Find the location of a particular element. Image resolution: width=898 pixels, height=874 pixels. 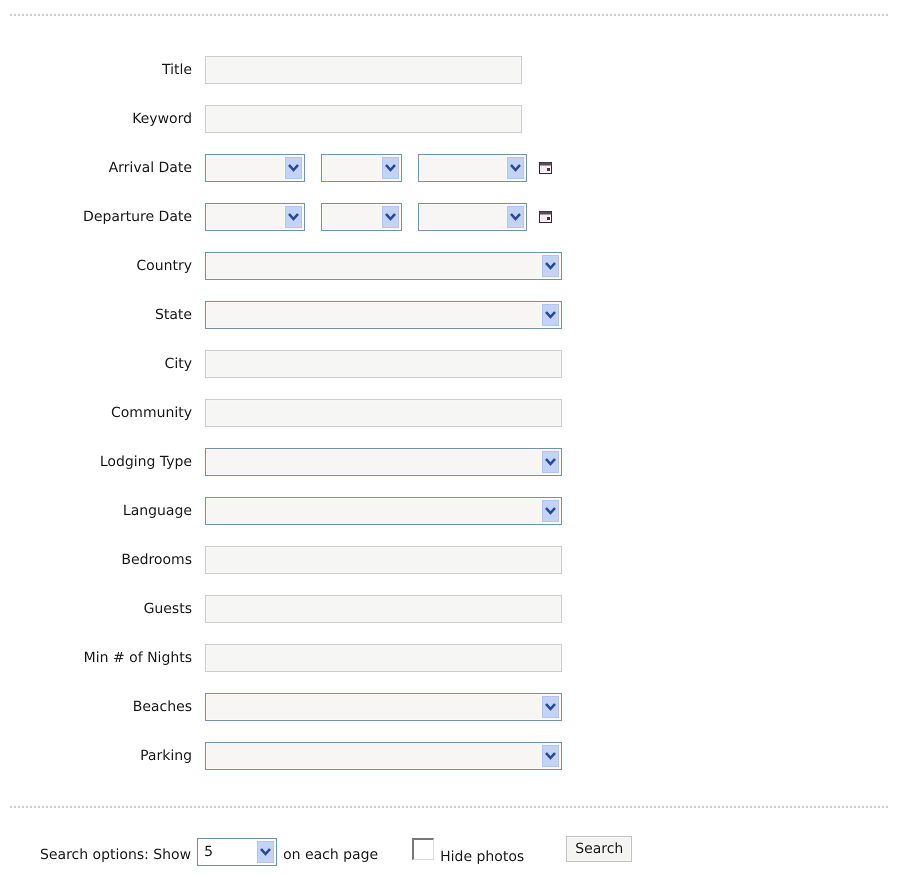

field-label: Beaches is located at coordinates (162, 707).